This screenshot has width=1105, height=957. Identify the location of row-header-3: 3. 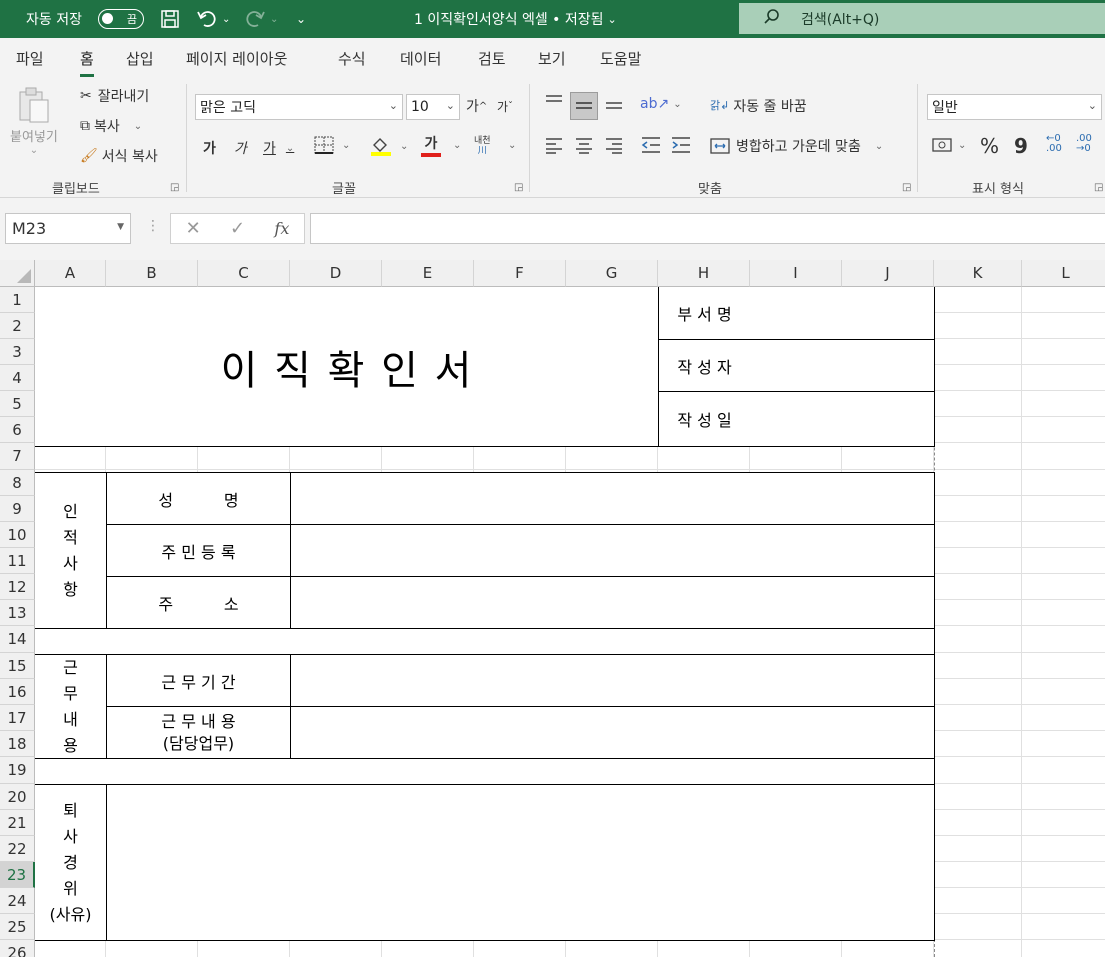
(17, 352).